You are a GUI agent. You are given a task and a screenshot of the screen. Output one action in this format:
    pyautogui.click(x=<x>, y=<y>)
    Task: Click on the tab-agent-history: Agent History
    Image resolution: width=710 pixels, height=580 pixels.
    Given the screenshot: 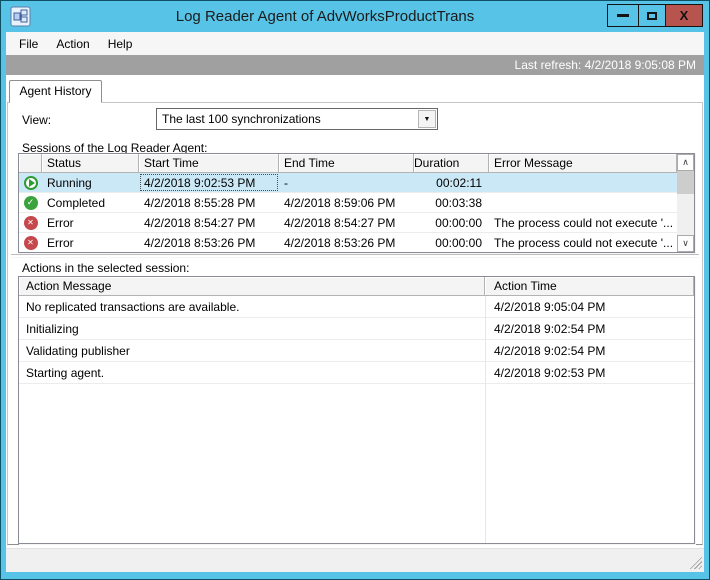 What is the action you would take?
    pyautogui.click(x=55, y=91)
    